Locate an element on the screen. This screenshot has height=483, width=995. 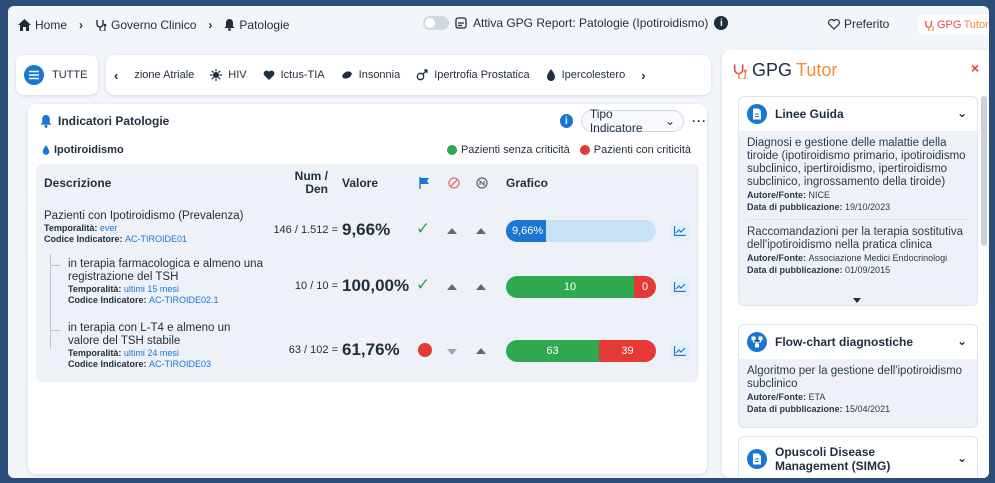
category-ictus: Ictus-TIA is located at coordinates (294, 75).